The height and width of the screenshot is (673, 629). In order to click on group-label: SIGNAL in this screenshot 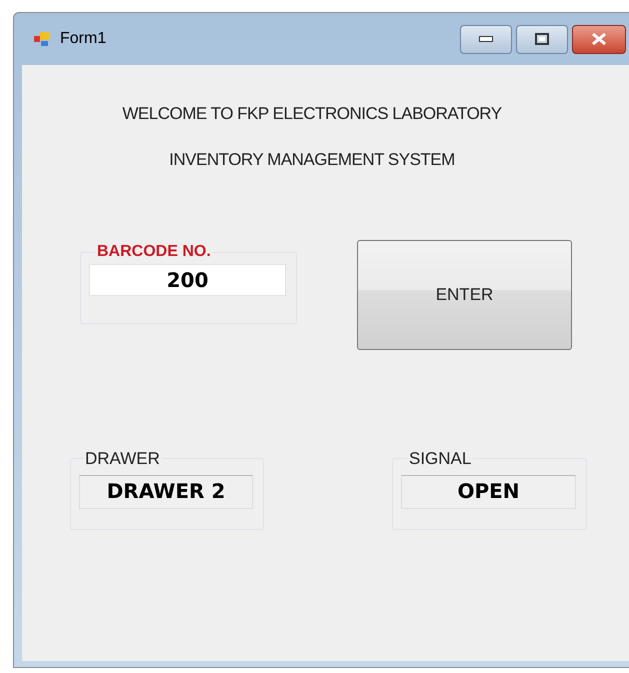, I will do `click(440, 458)`.